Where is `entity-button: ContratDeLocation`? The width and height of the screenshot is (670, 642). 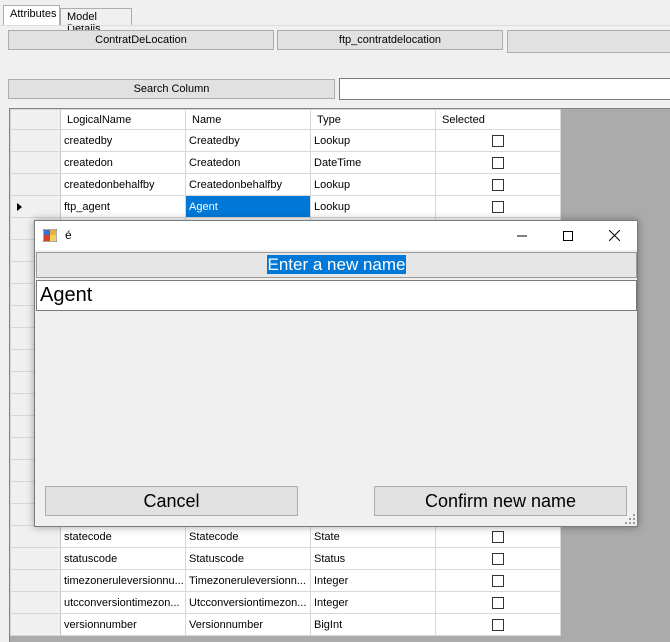
entity-button: ContratDeLocation is located at coordinates (141, 40).